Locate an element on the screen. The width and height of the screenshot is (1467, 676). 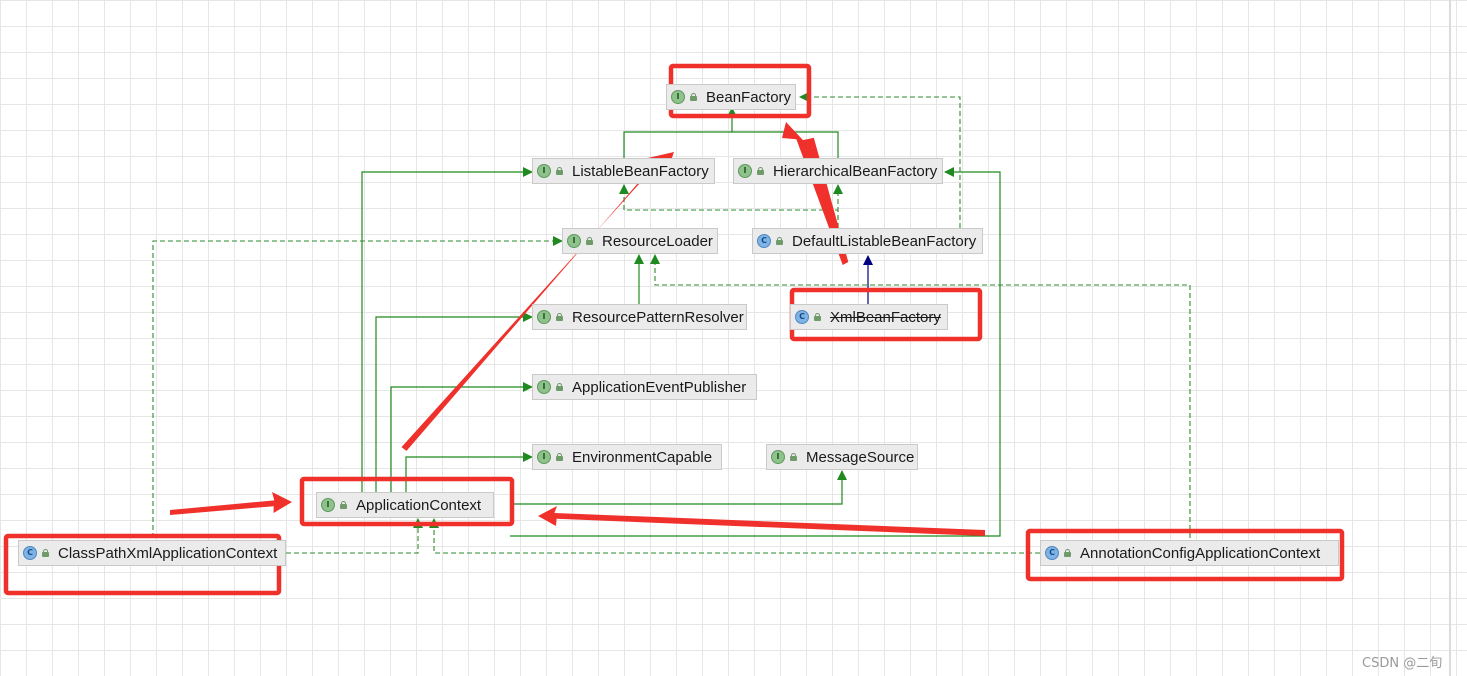
node-hierarchical-bean-factory: I HierarchicalBeanFactory is located at coordinates (838, 171).